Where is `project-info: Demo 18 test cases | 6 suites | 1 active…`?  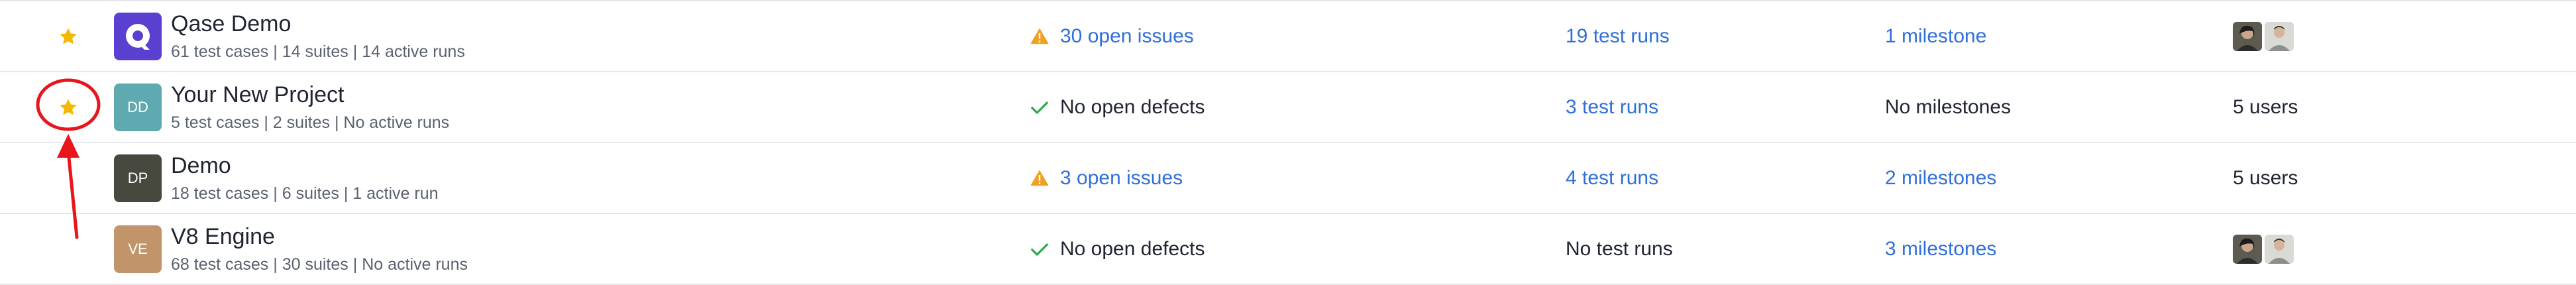 project-info: Demo 18 test cases | 6 suites | 1 active… is located at coordinates (305, 178).